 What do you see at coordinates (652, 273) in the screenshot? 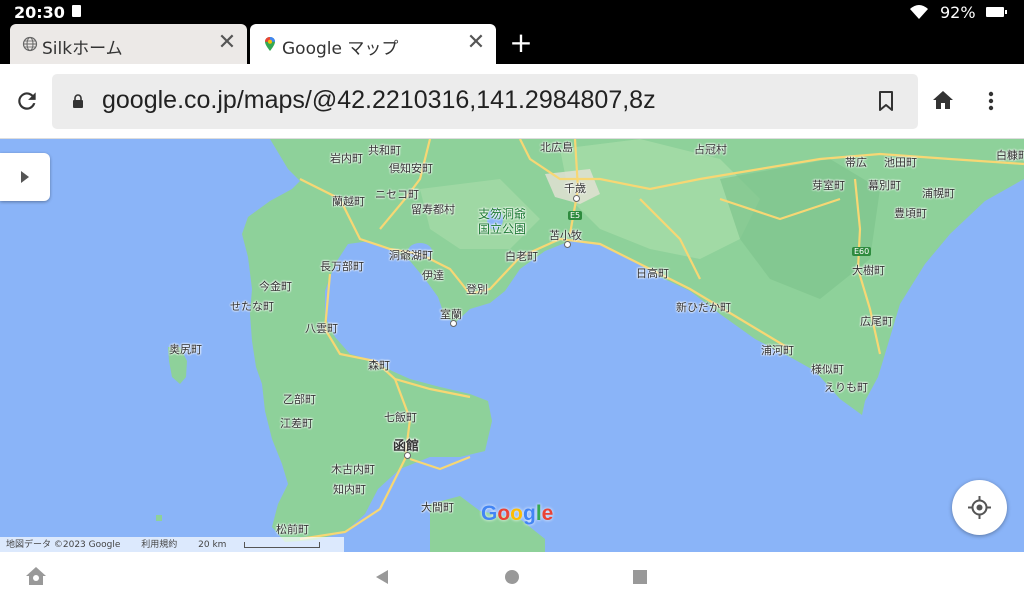
I see `map-label: 日高町` at bounding box center [652, 273].